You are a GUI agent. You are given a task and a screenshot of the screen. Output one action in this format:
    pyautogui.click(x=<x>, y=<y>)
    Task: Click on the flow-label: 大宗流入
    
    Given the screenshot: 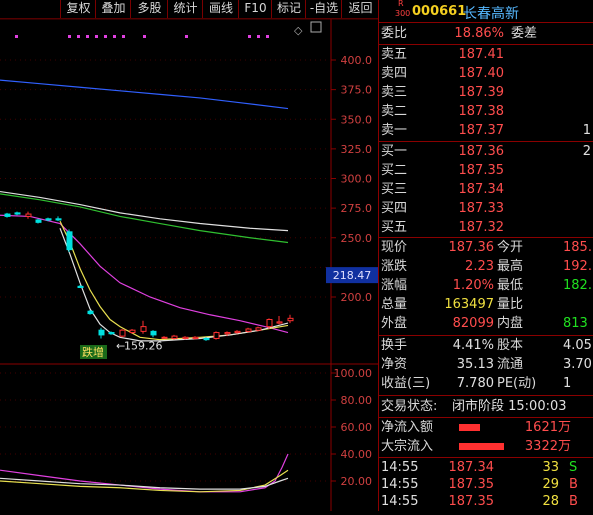 What is the action you would take?
    pyautogui.click(x=407, y=446)
    